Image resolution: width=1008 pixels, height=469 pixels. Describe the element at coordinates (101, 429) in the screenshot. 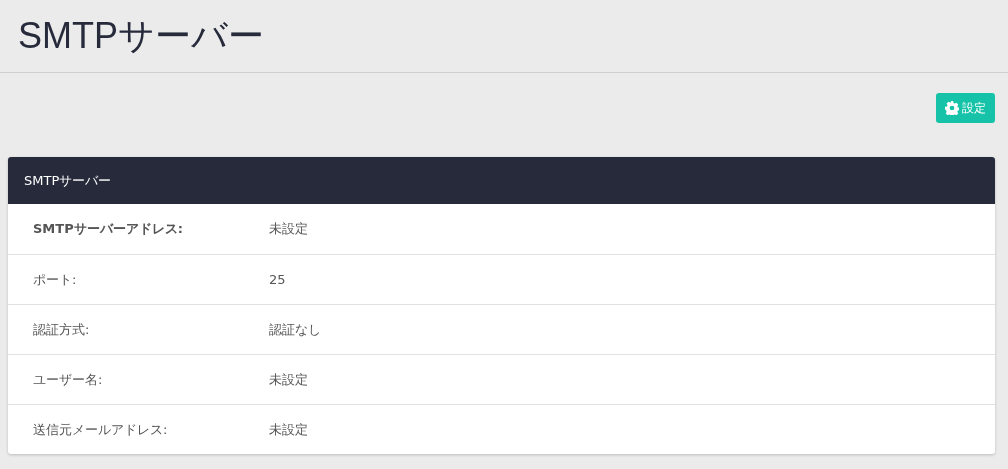

I see `field-label: 送信元メールアドレス:` at that location.